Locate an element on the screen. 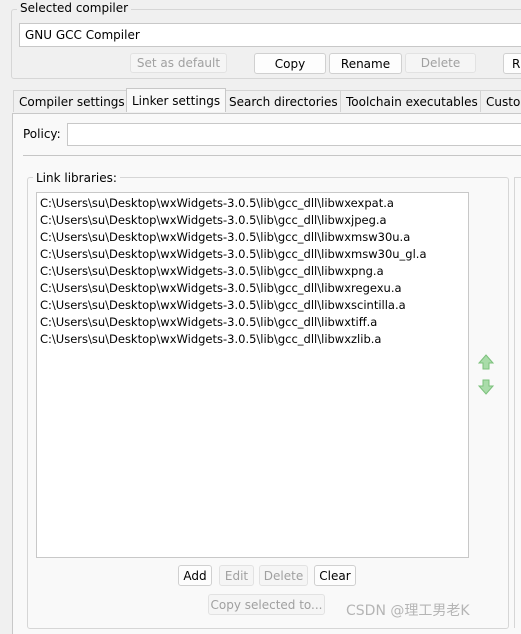 Image resolution: width=521 pixels, height=634 pixels. move-up-button is located at coordinates (486, 362).